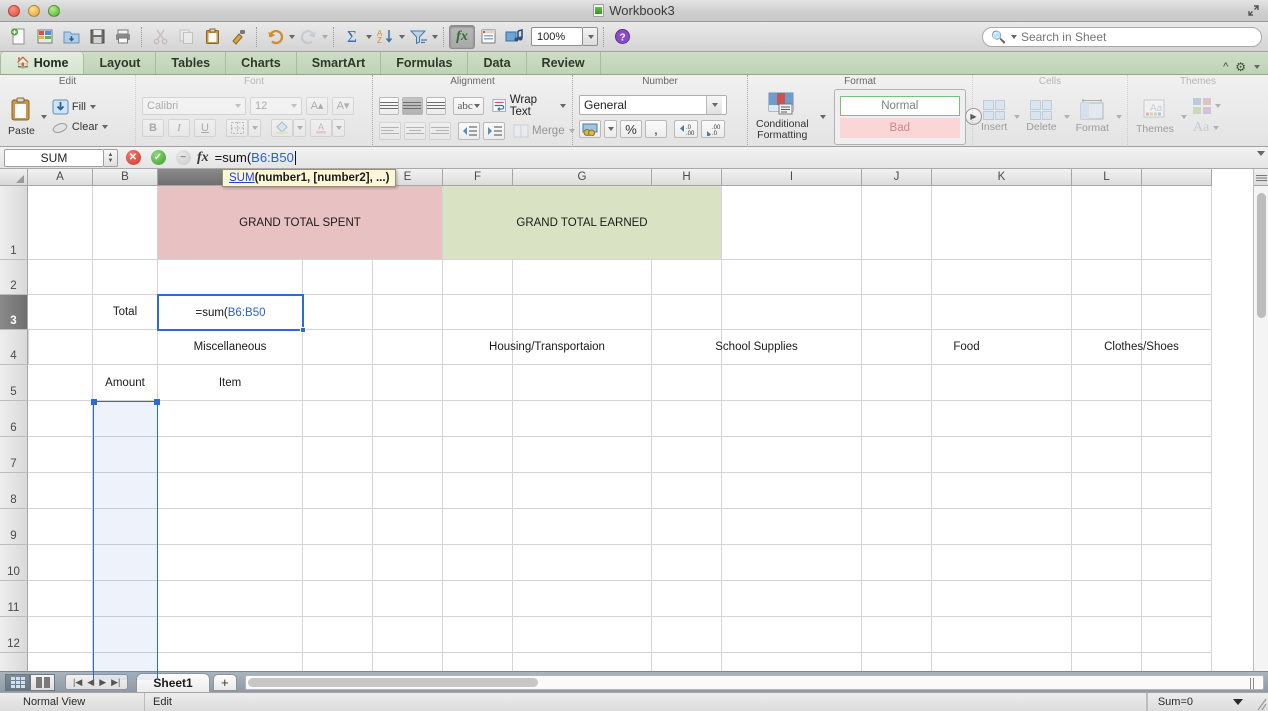 The width and height of the screenshot is (1268, 711). I want to click on gear-icon: ⚙, so click(1240, 67).